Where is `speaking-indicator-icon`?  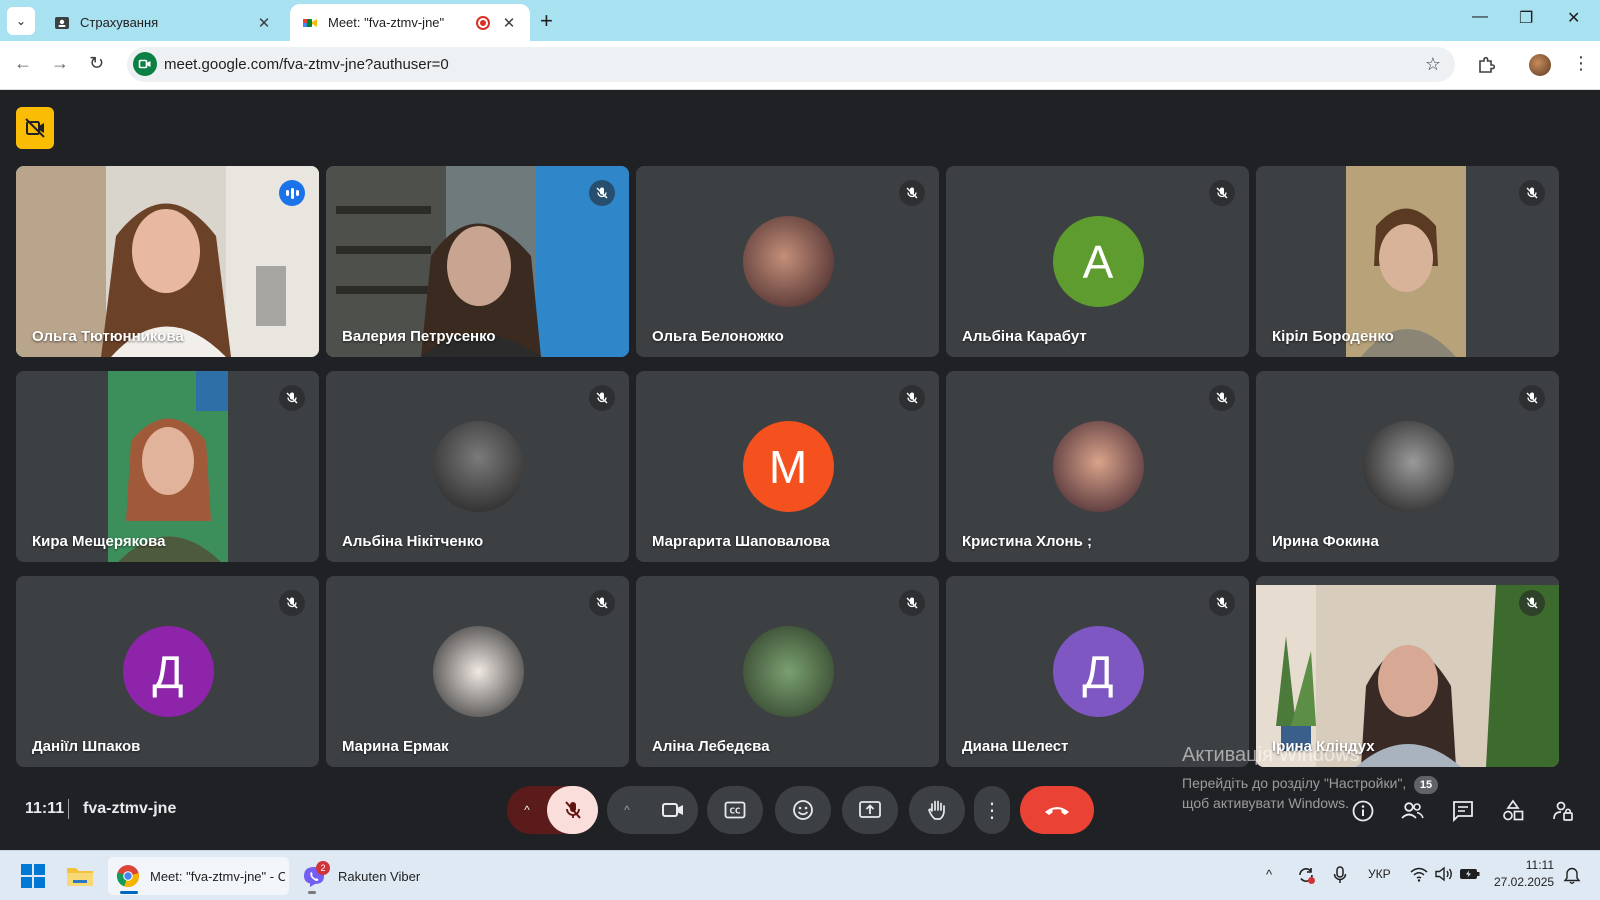 speaking-indicator-icon is located at coordinates (292, 193).